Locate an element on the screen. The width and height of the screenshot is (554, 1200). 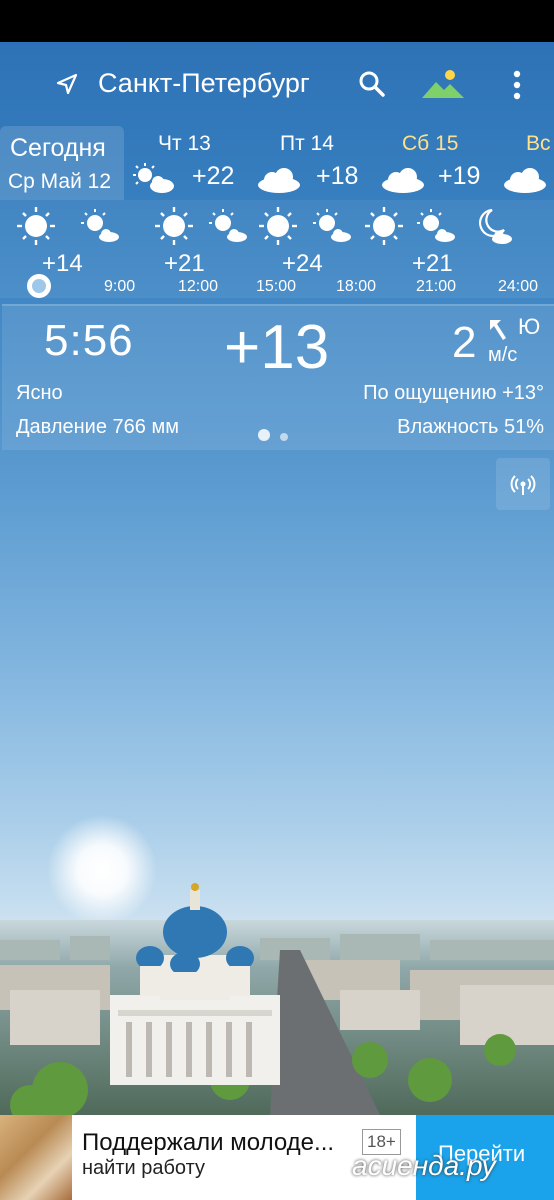
day-item-thu: Чт 13 +22 is located at coordinates (190, 163).